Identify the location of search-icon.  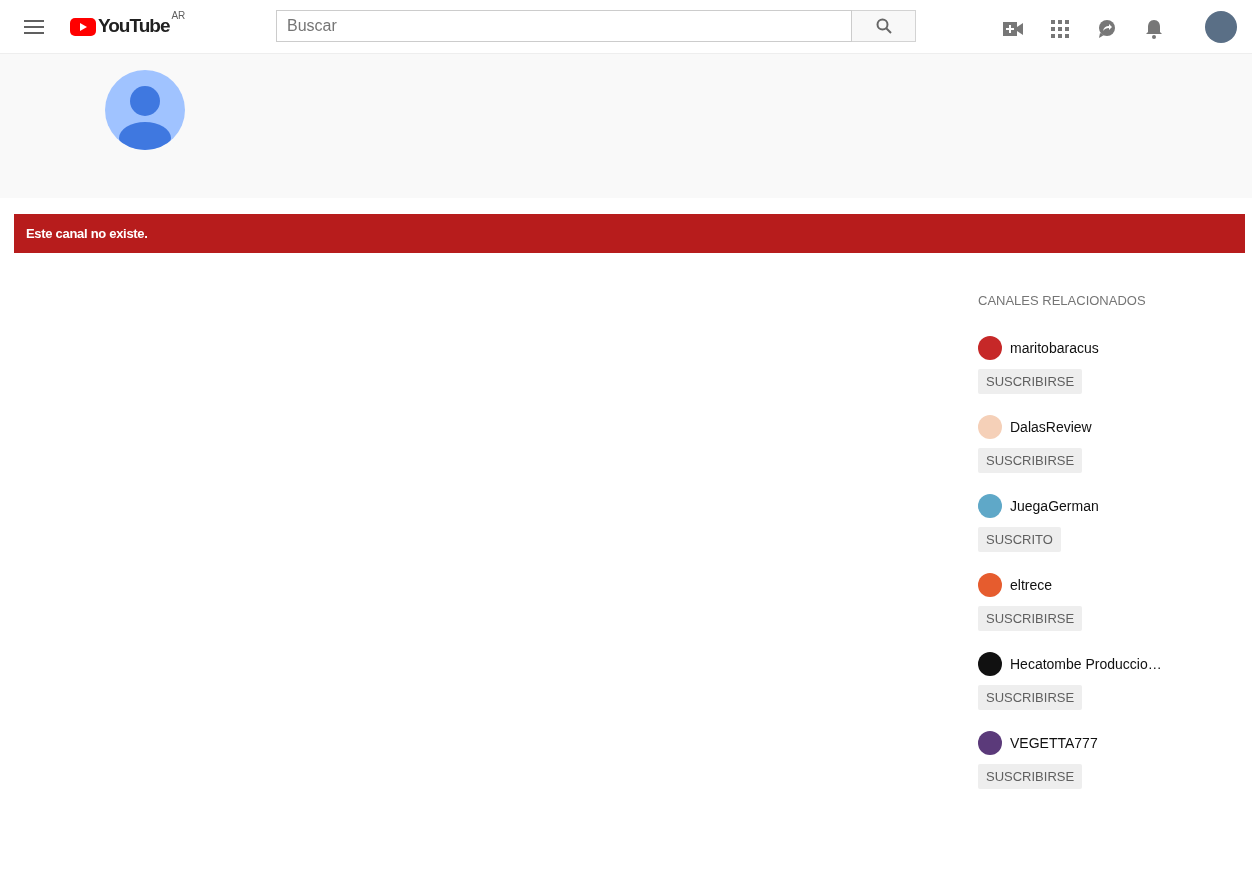
(883, 26).